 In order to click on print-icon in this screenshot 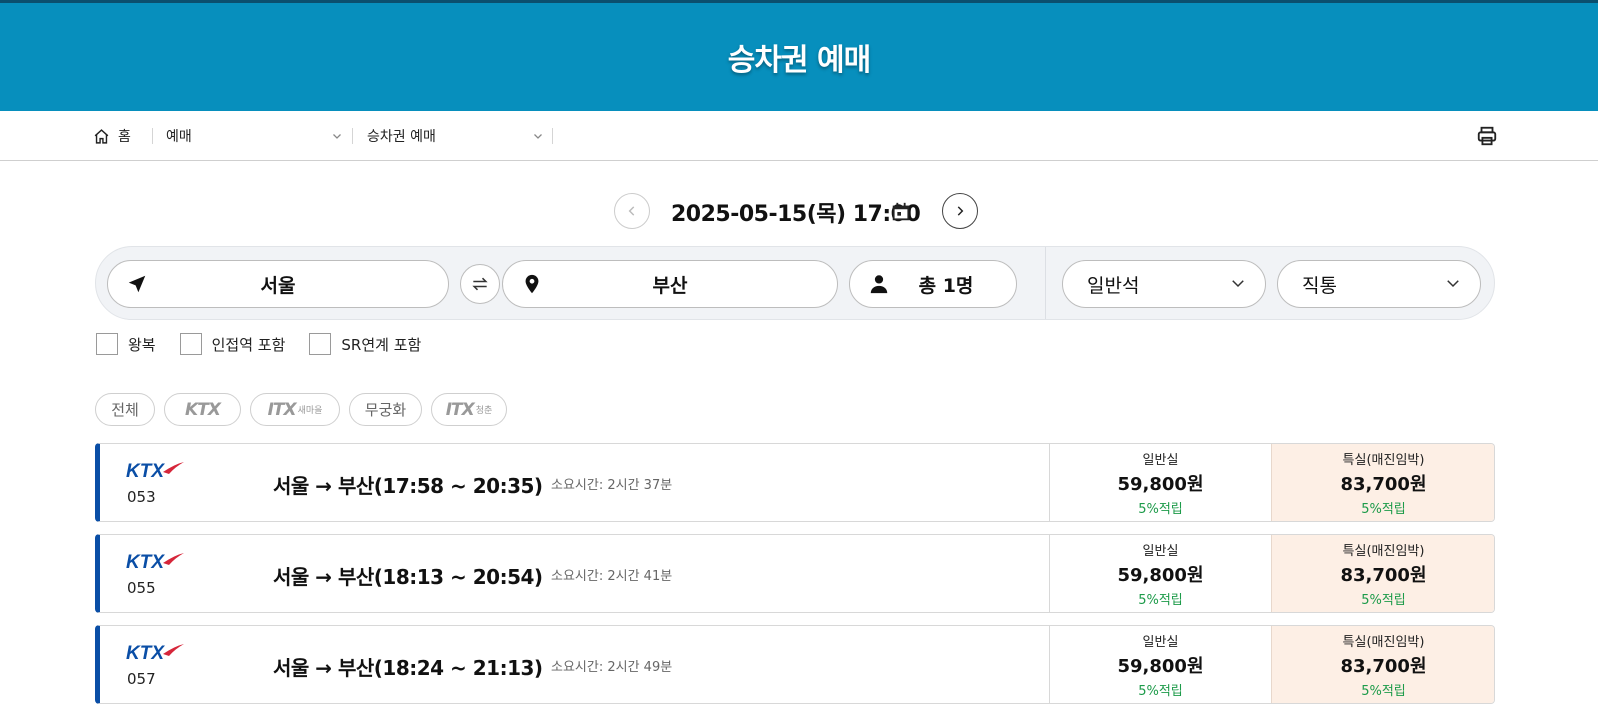, I will do `click(1487, 136)`.